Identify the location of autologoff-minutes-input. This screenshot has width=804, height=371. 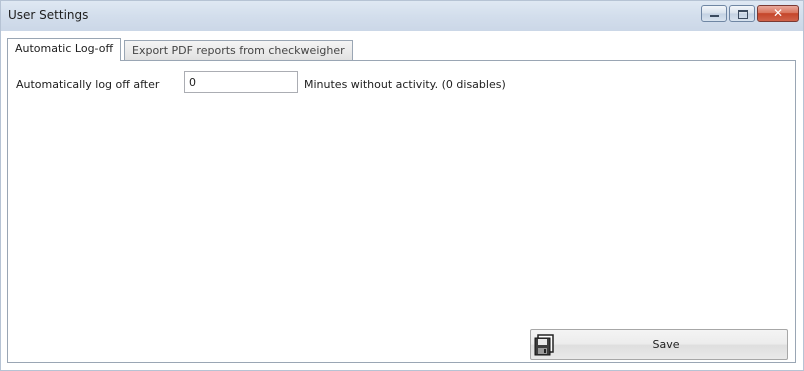
(241, 82).